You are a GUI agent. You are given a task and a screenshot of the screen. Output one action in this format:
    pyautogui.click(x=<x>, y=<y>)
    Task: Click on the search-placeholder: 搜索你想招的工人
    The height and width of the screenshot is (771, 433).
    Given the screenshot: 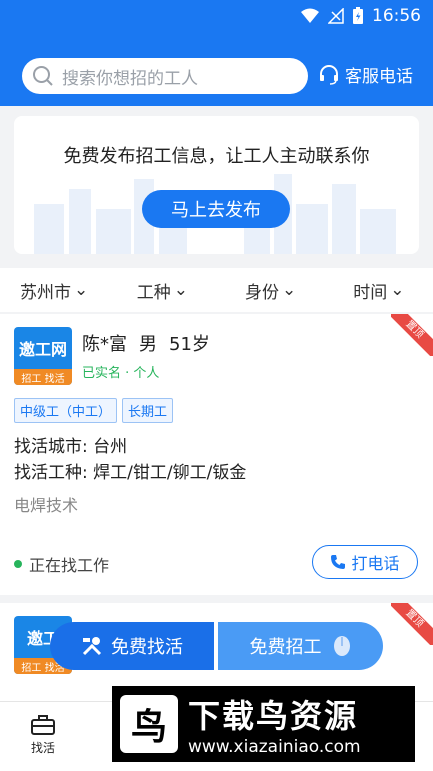 What is the action you would take?
    pyautogui.click(x=130, y=78)
    